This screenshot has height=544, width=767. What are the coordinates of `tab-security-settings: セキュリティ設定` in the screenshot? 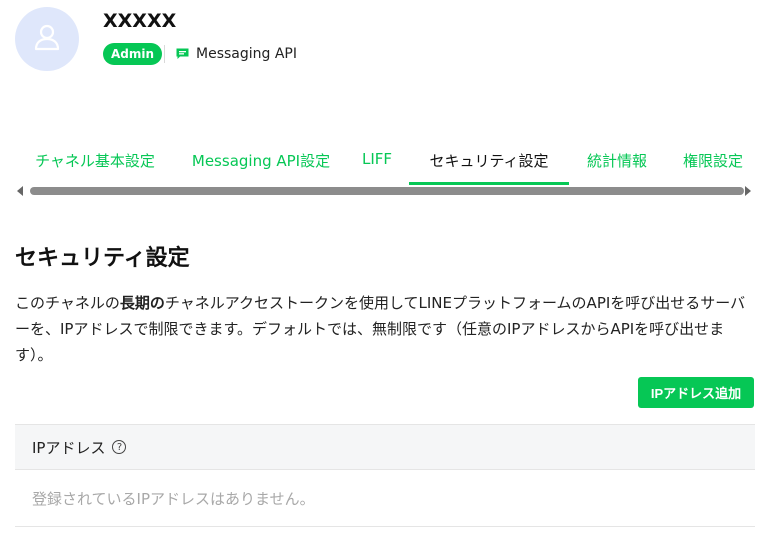 It's located at (489, 165).